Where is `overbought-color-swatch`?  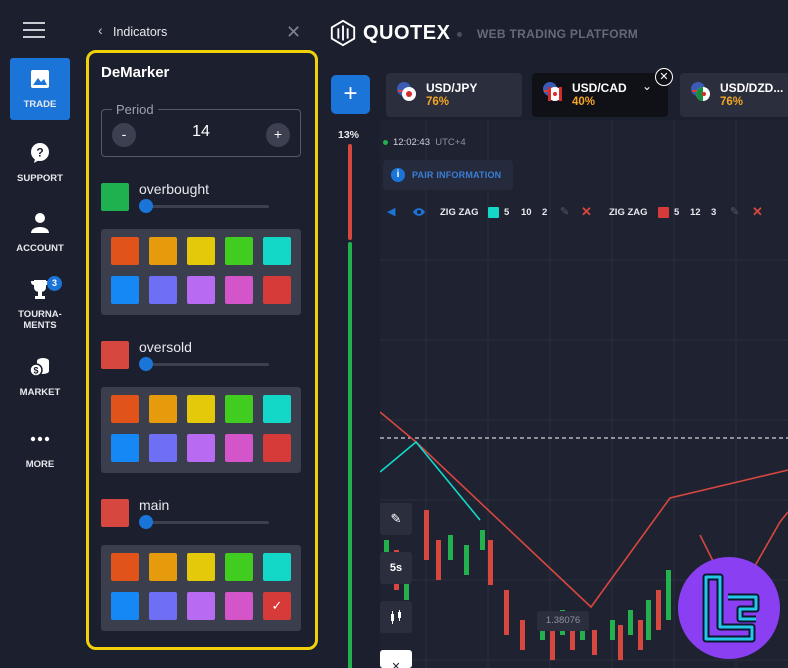 overbought-color-swatch is located at coordinates (115, 197).